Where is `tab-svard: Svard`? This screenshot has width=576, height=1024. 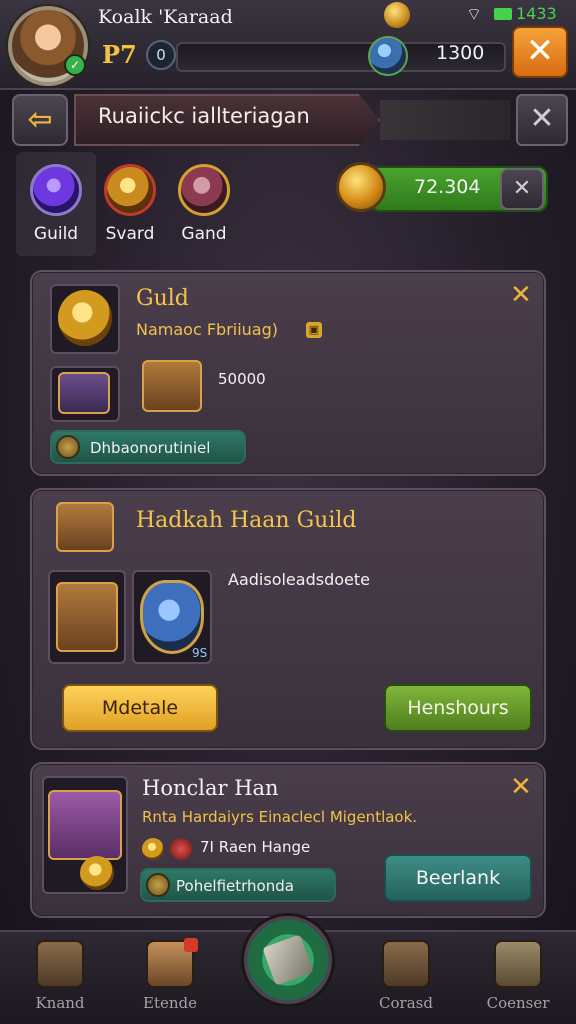
tab-svard: Svard is located at coordinates (130, 234).